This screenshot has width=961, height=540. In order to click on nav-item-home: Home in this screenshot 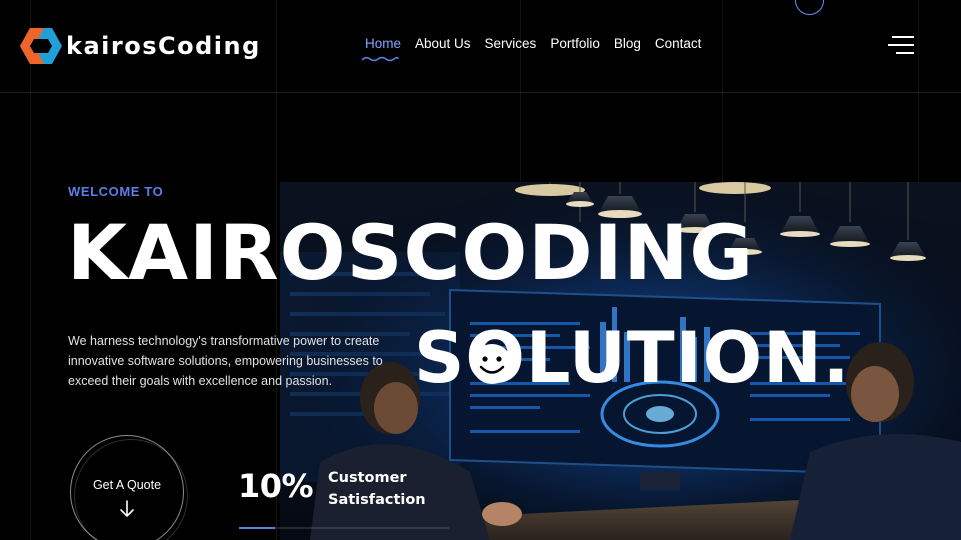, I will do `click(383, 43)`.